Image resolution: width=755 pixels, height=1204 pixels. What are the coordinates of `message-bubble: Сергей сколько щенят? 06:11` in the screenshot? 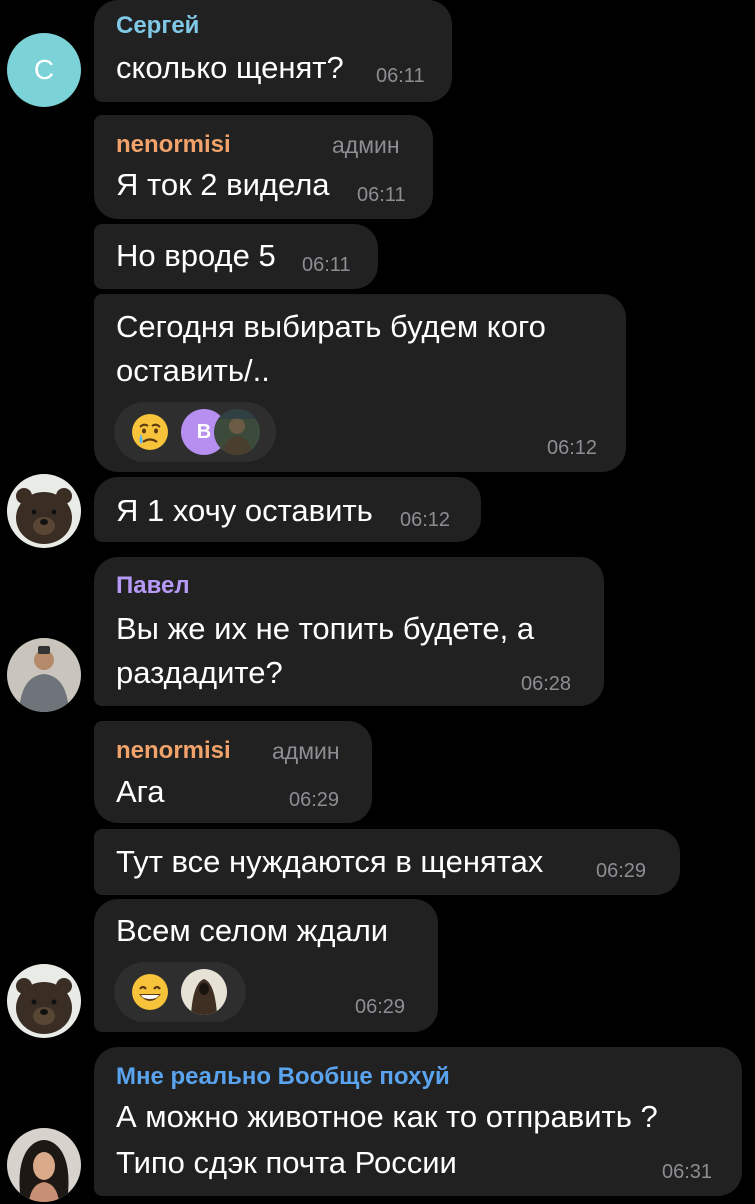 It's located at (273, 51).